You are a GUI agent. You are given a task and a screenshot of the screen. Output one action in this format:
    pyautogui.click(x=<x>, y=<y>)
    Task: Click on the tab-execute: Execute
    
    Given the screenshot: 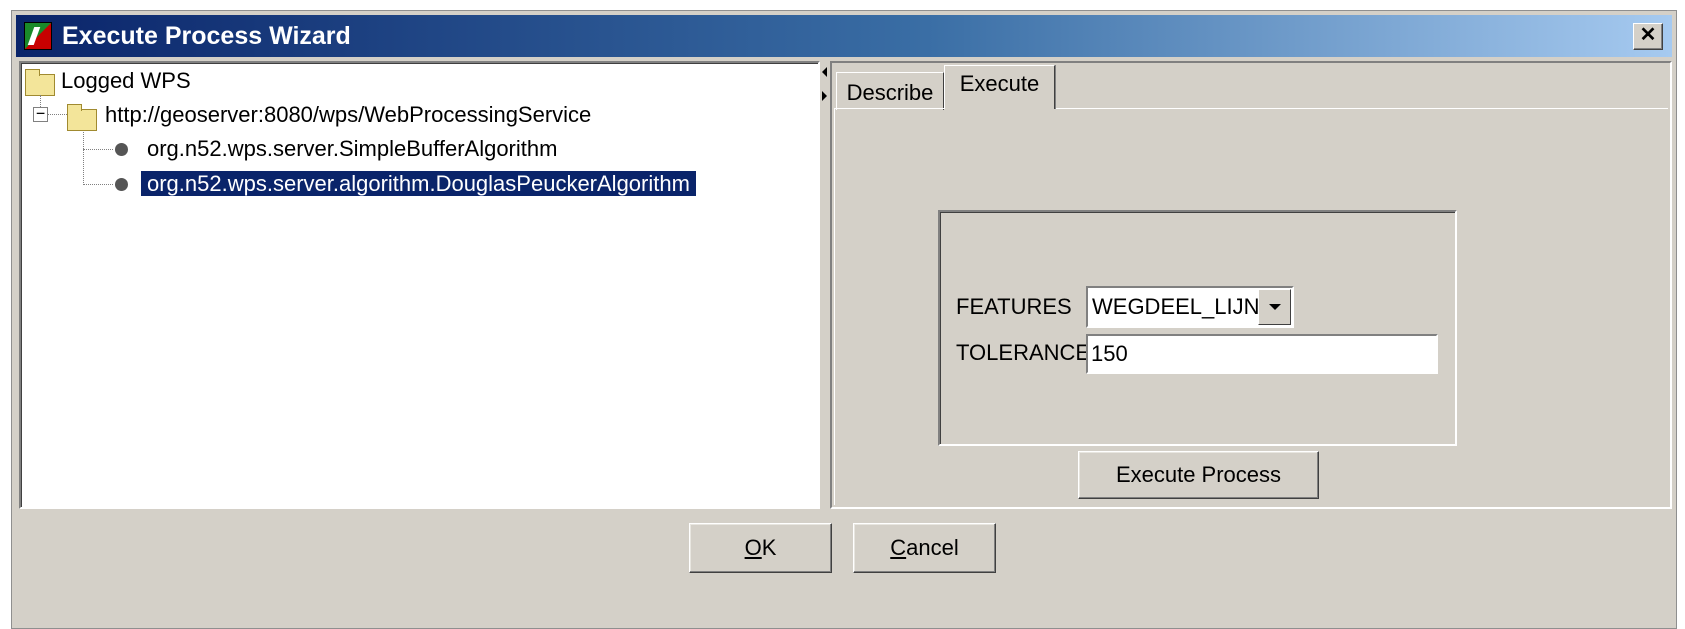 What is the action you would take?
    pyautogui.click(x=999, y=87)
    